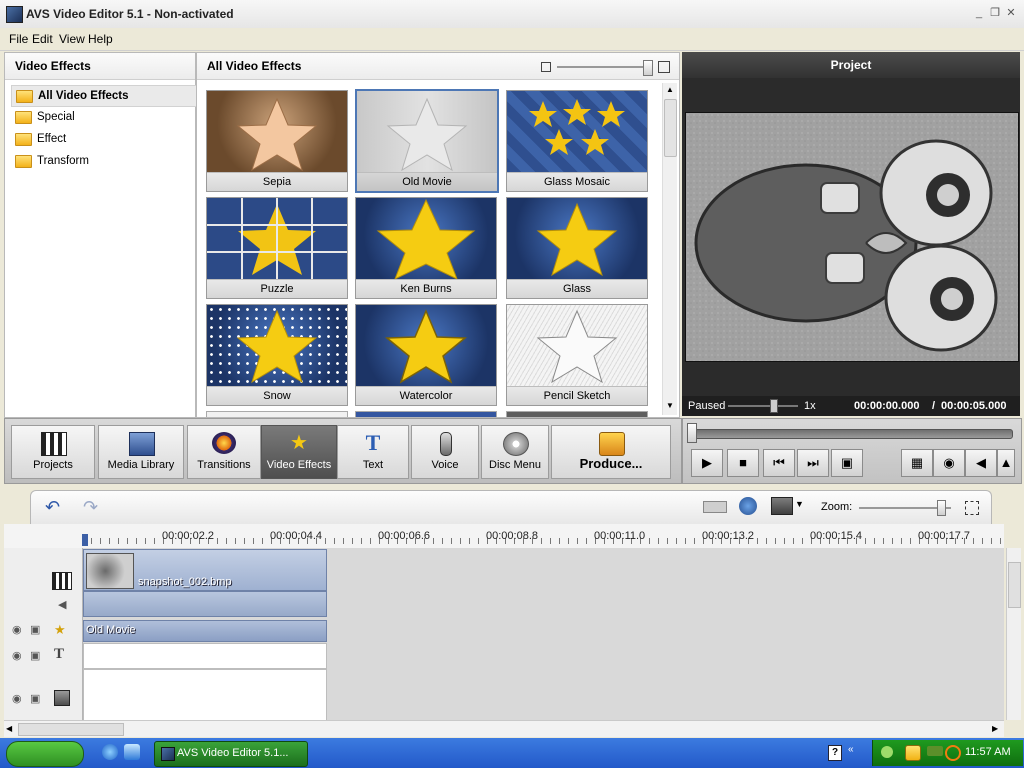  I want to click on transitions-button: Transitions, so click(224, 452).